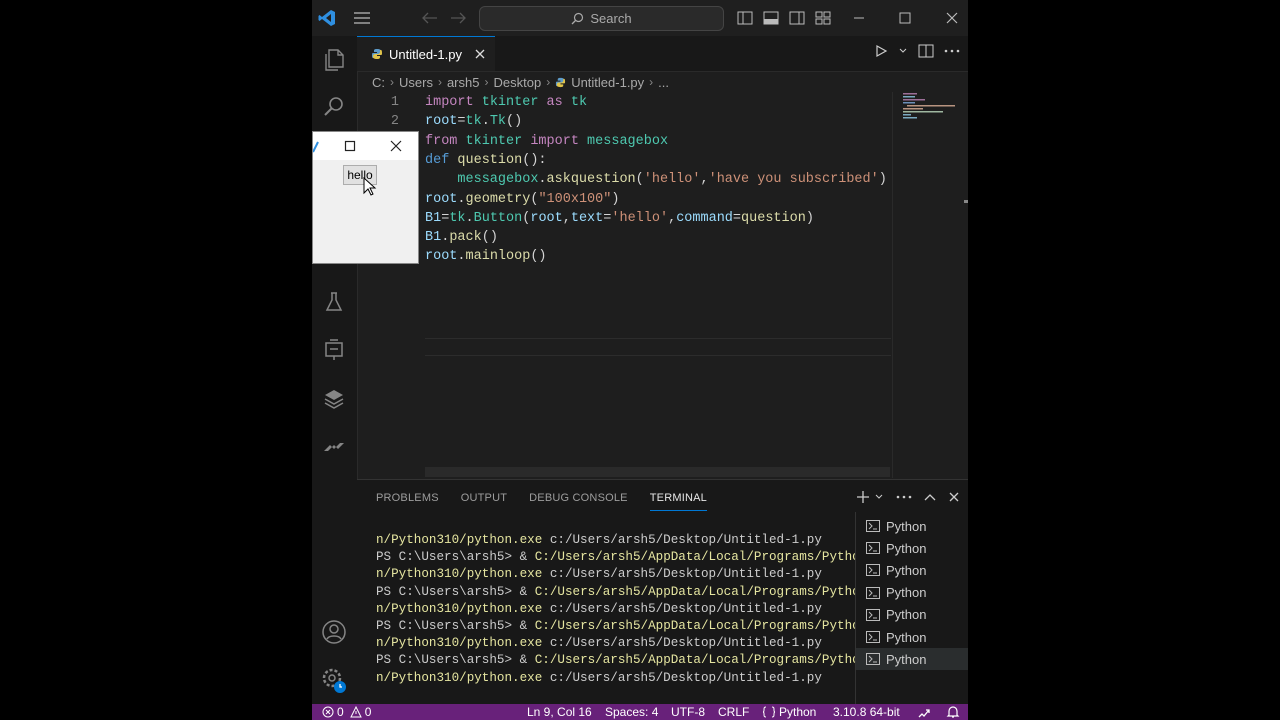 The width and height of the screenshot is (1280, 720). Describe the element at coordinates (866, 712) in the screenshot. I see `python-interpreter: 3.10.8 64-bit` at that location.